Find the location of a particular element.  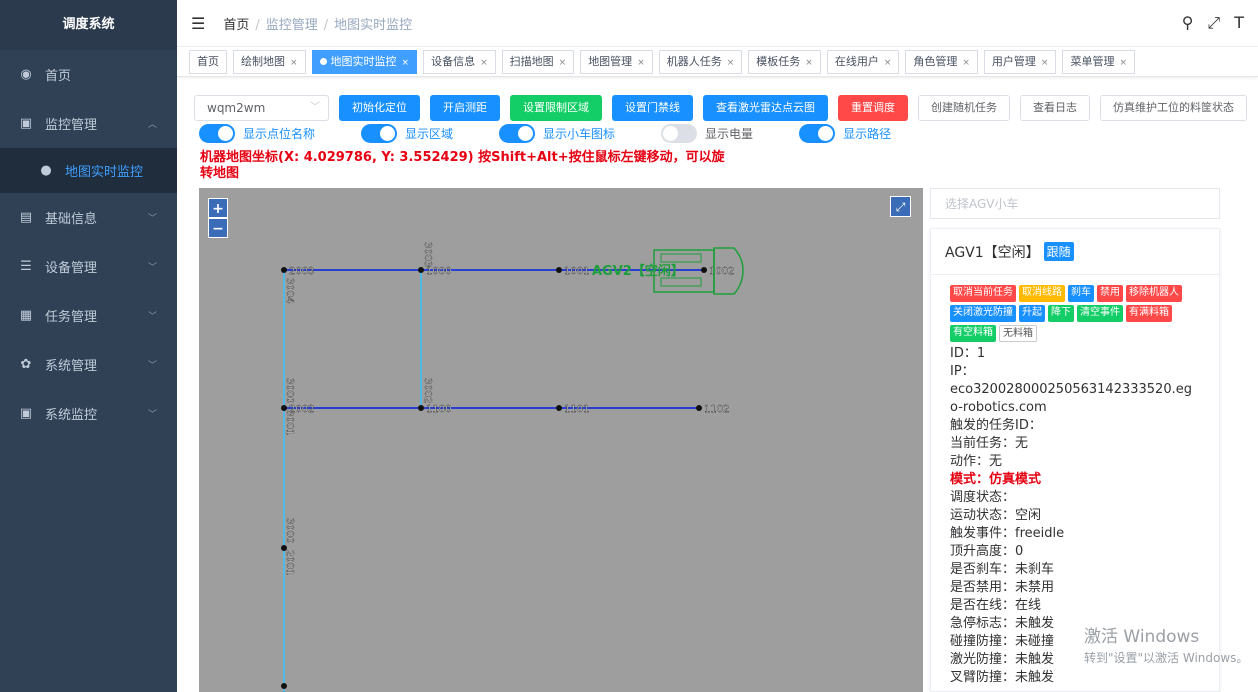

node-label-2003: 2003 is located at coordinates (301, 271).